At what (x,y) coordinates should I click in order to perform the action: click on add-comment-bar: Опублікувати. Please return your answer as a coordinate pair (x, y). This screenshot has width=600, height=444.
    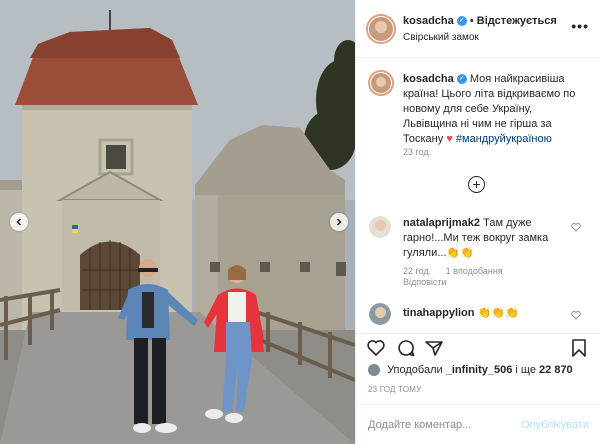
    Looking at the image, I should click on (478, 424).